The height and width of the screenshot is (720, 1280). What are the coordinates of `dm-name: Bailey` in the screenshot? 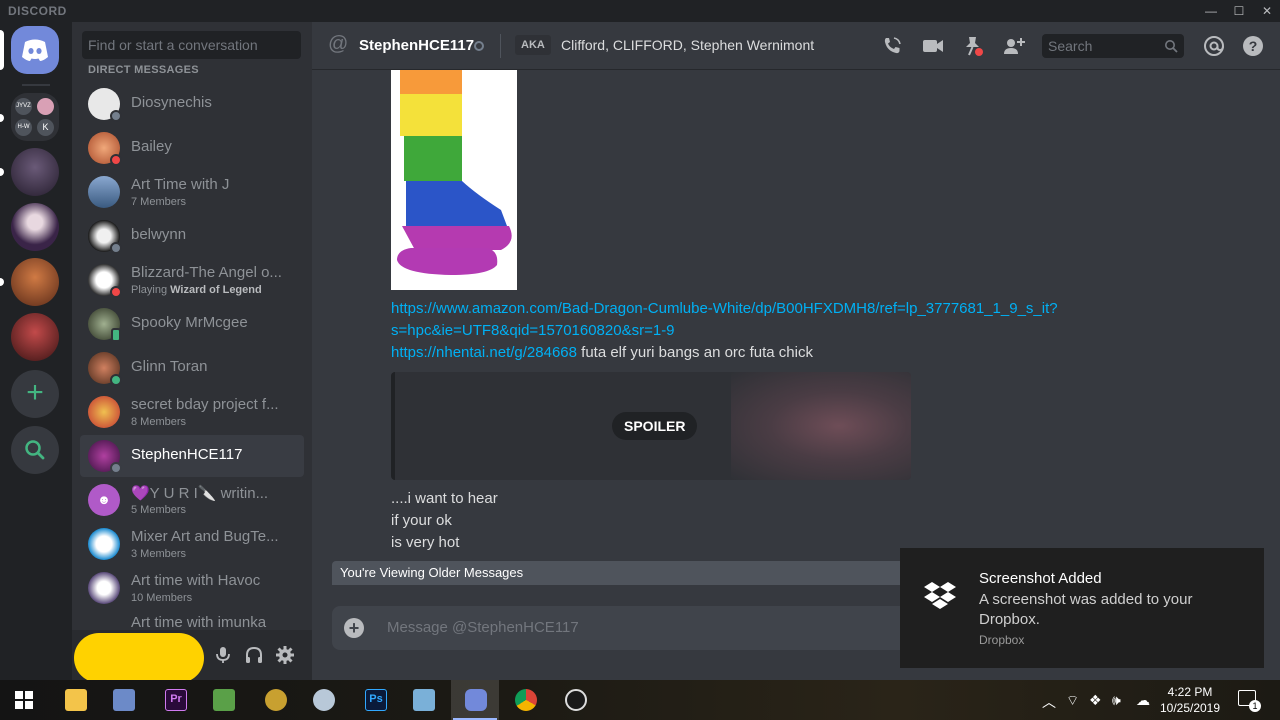 It's located at (151, 146).